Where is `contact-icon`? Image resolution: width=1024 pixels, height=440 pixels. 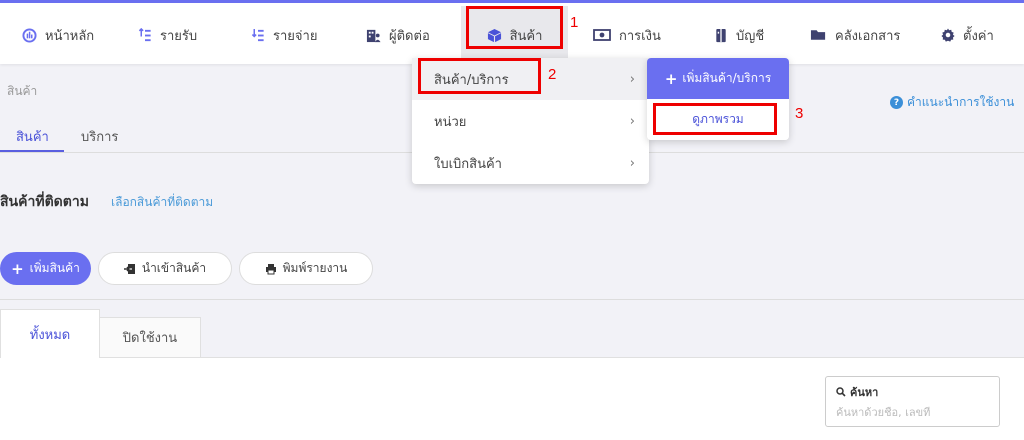 contact-icon is located at coordinates (373, 35).